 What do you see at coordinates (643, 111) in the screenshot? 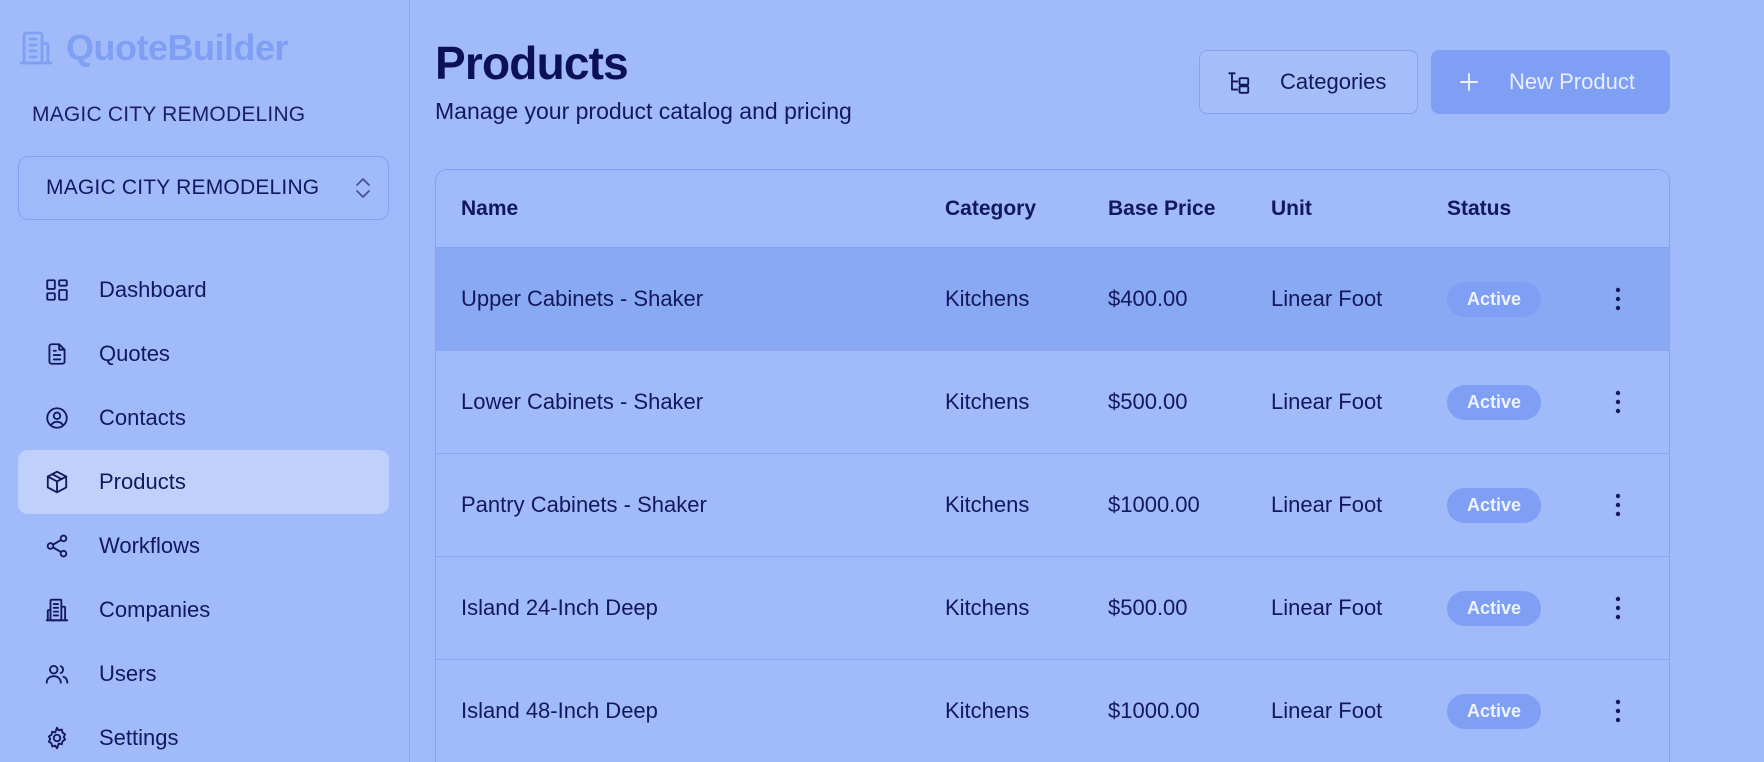
I see `page-subtitle: Manage your product catalog and pricing` at bounding box center [643, 111].